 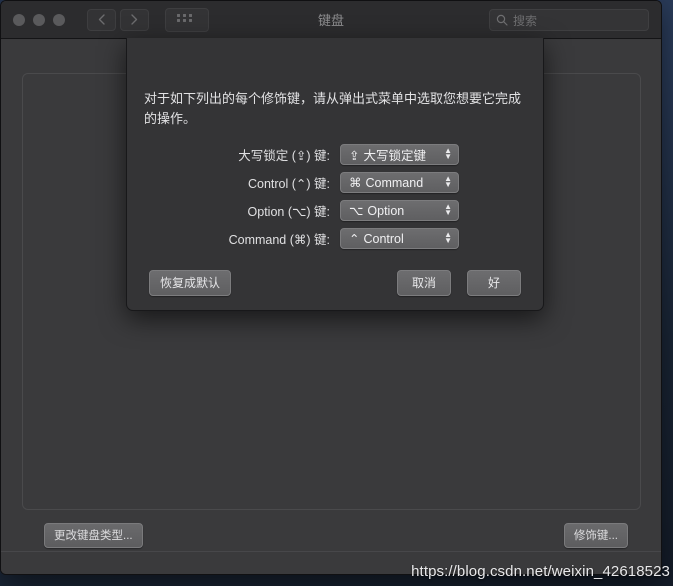 What do you see at coordinates (569, 20) in the screenshot?
I see `search-field: 搜索` at bounding box center [569, 20].